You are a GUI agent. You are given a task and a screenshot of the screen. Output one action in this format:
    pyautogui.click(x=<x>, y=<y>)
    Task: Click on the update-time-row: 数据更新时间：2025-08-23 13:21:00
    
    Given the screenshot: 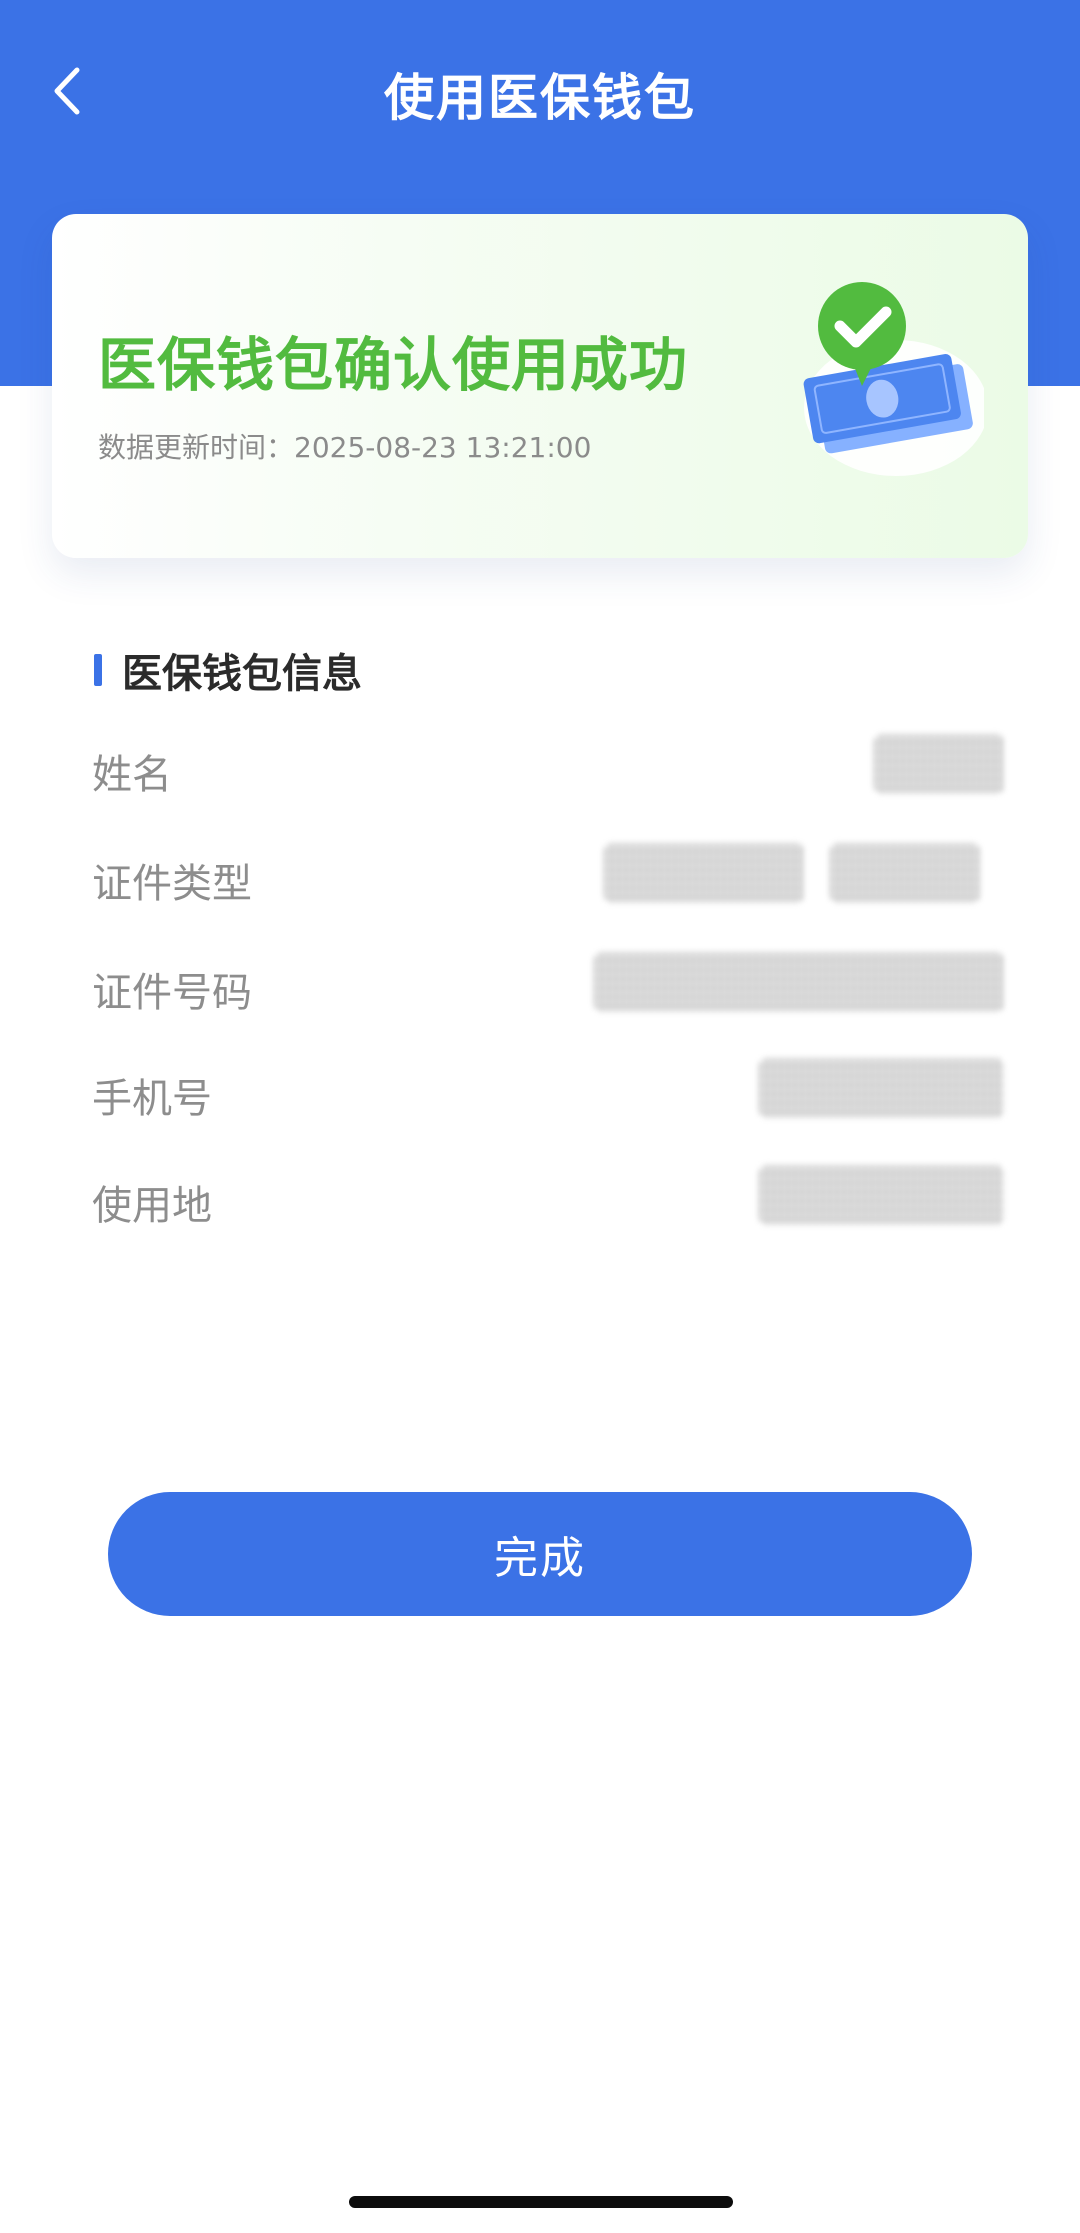 What is the action you would take?
    pyautogui.click(x=344, y=446)
    